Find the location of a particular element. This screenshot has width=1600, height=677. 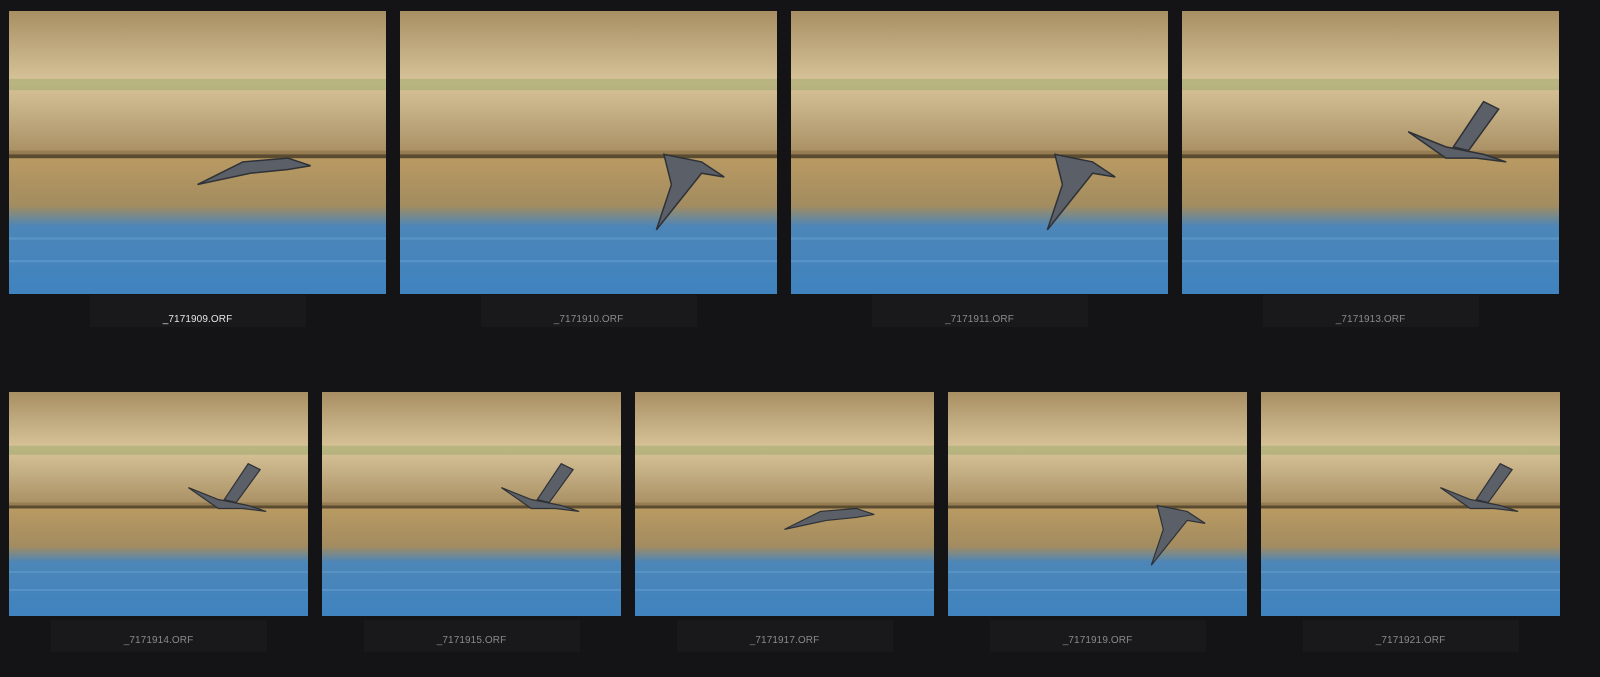

filename-label: _7171909.ORF is located at coordinates (197, 319).